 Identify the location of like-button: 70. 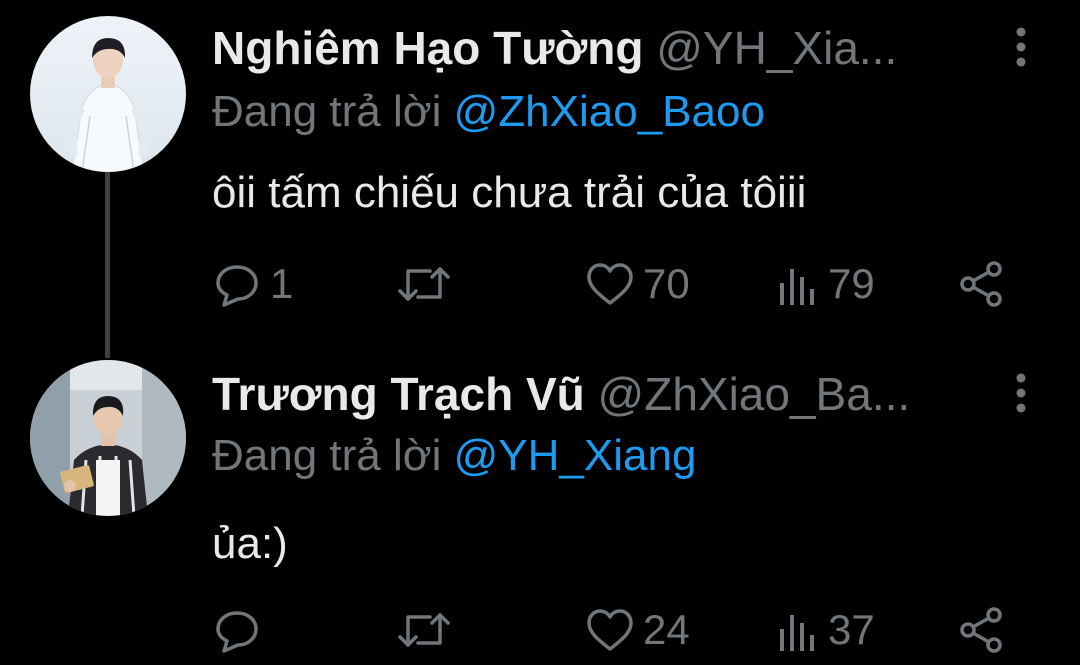
(637, 284).